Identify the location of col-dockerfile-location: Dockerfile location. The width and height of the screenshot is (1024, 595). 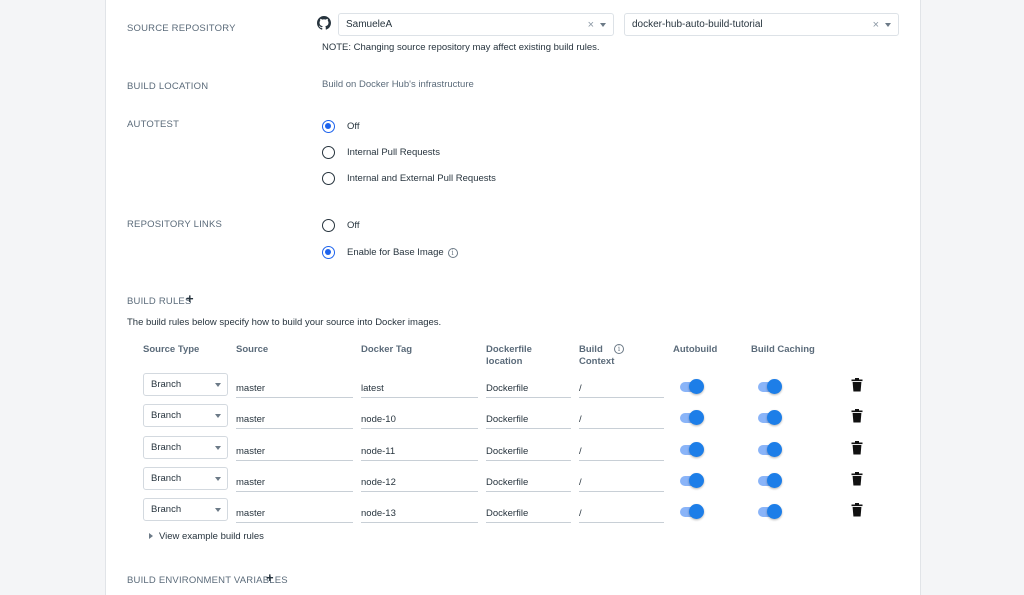
(509, 356).